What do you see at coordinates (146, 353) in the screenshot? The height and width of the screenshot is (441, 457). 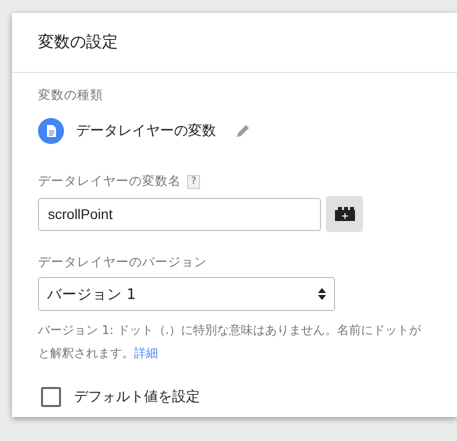 I see `details-link: 詳細` at bounding box center [146, 353].